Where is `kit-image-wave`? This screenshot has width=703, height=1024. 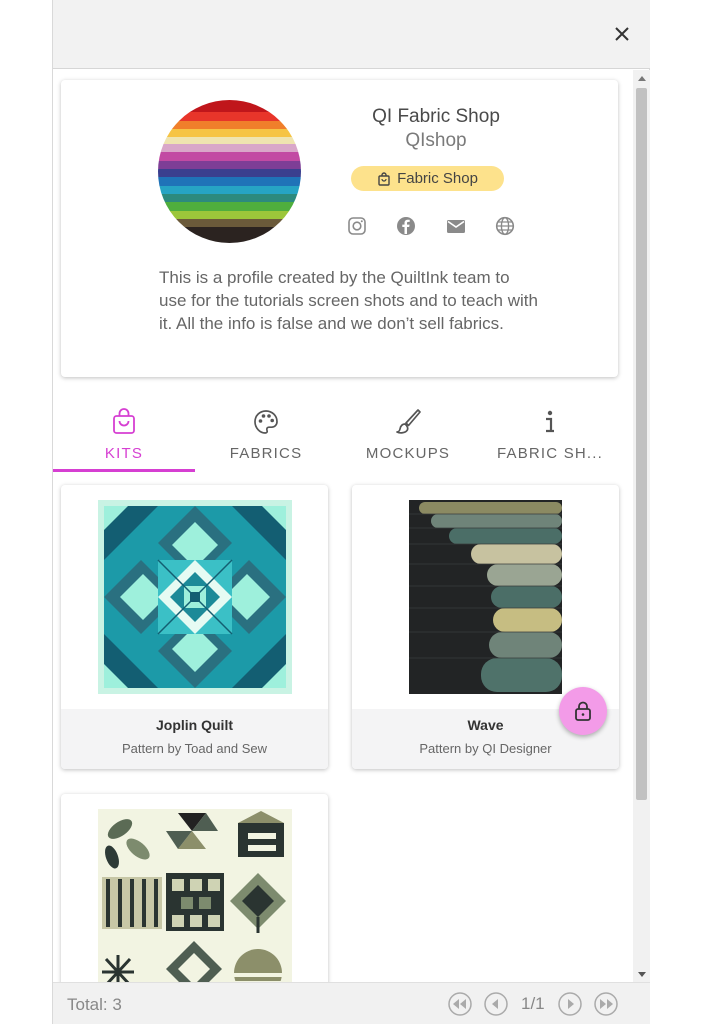
kit-image-wave is located at coordinates (485, 597).